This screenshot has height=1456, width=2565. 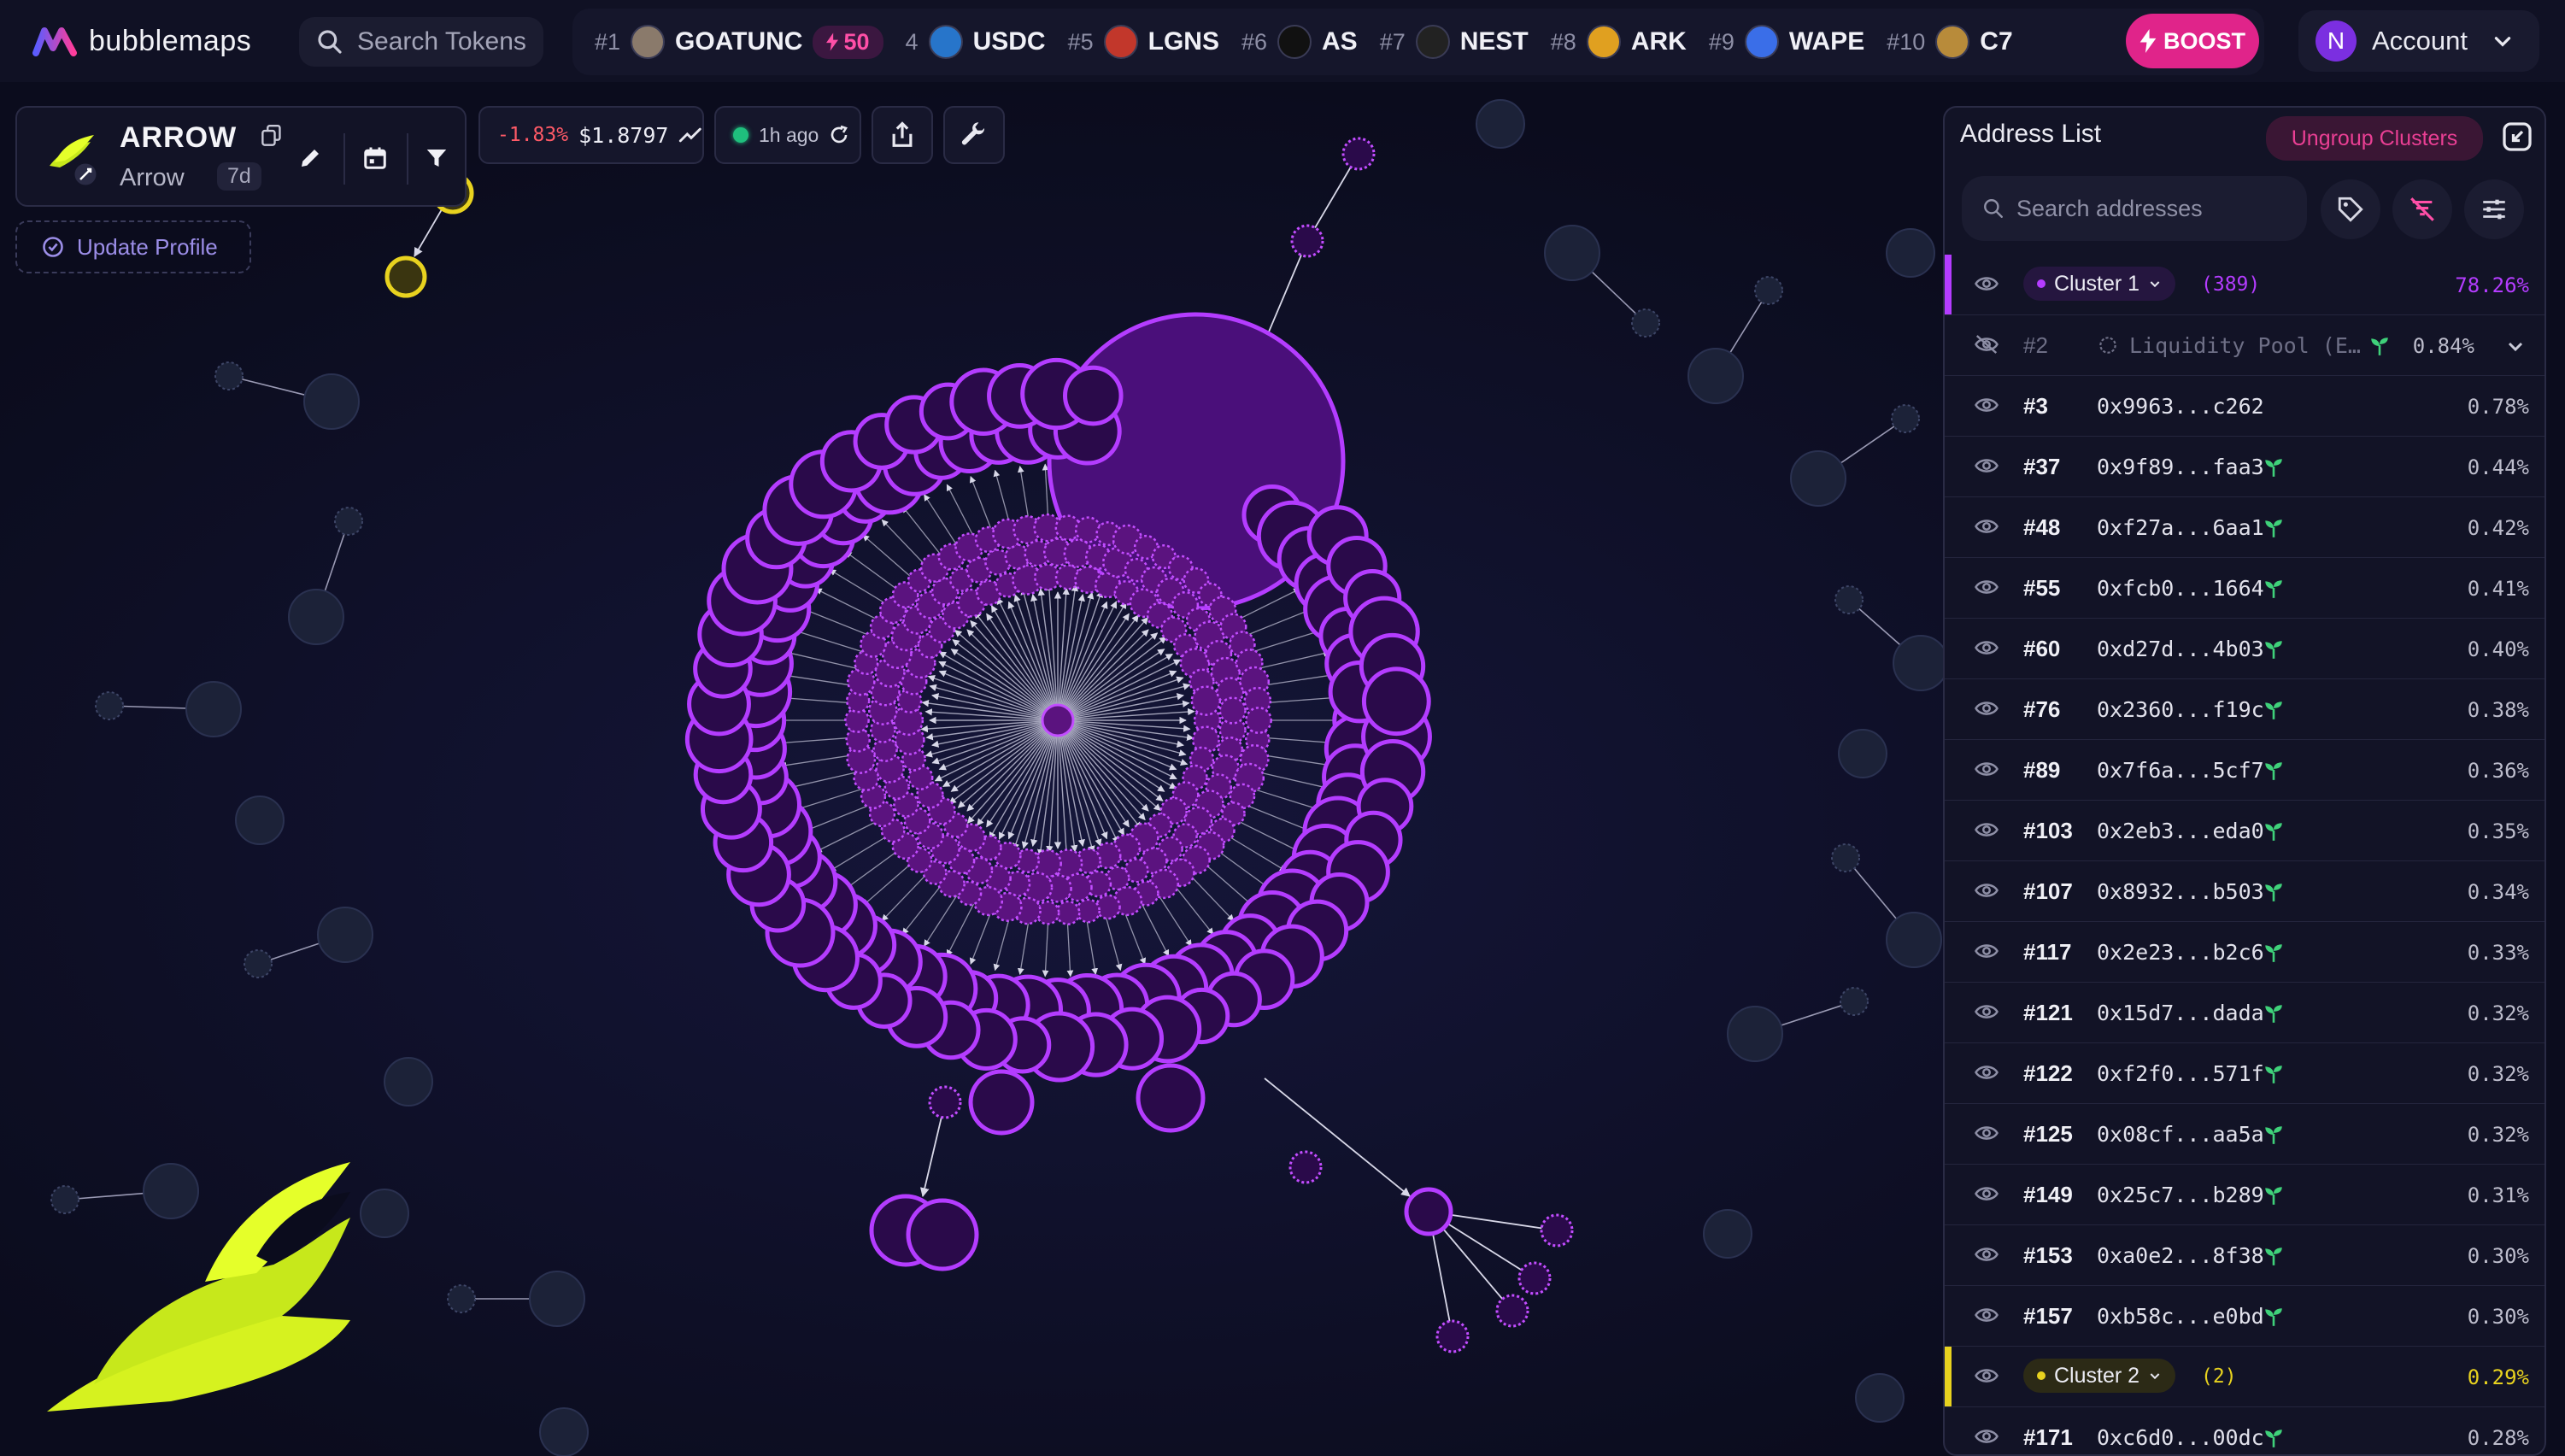 What do you see at coordinates (2244, 1195) in the screenshot?
I see `address-row: #149 0x25c7...b289 0.31%` at bounding box center [2244, 1195].